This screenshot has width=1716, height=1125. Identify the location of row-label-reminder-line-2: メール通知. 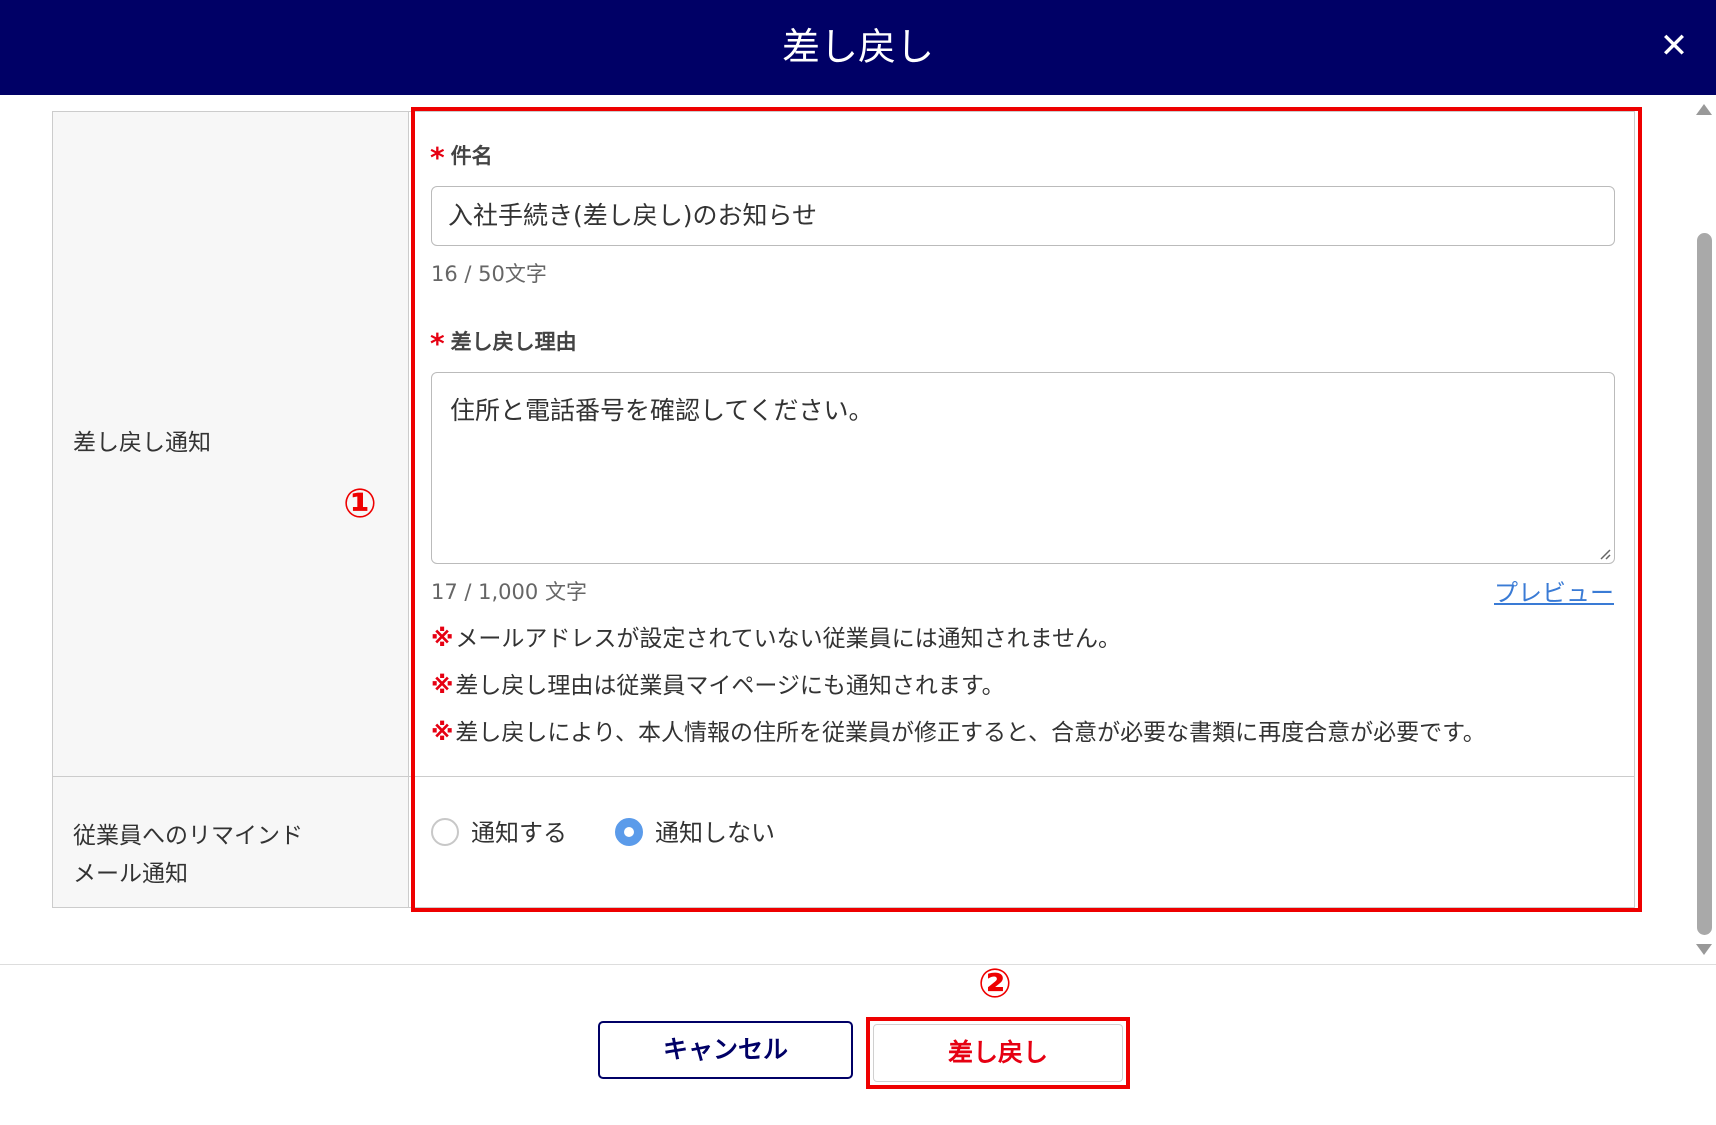
(130, 874).